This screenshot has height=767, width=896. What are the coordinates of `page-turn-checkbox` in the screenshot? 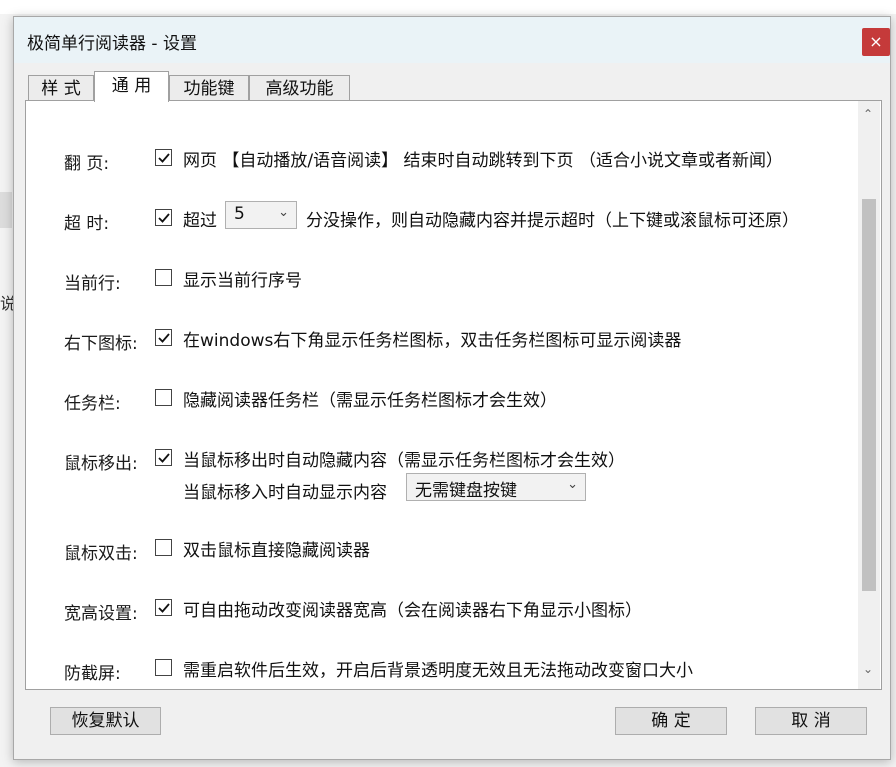 It's located at (163, 157).